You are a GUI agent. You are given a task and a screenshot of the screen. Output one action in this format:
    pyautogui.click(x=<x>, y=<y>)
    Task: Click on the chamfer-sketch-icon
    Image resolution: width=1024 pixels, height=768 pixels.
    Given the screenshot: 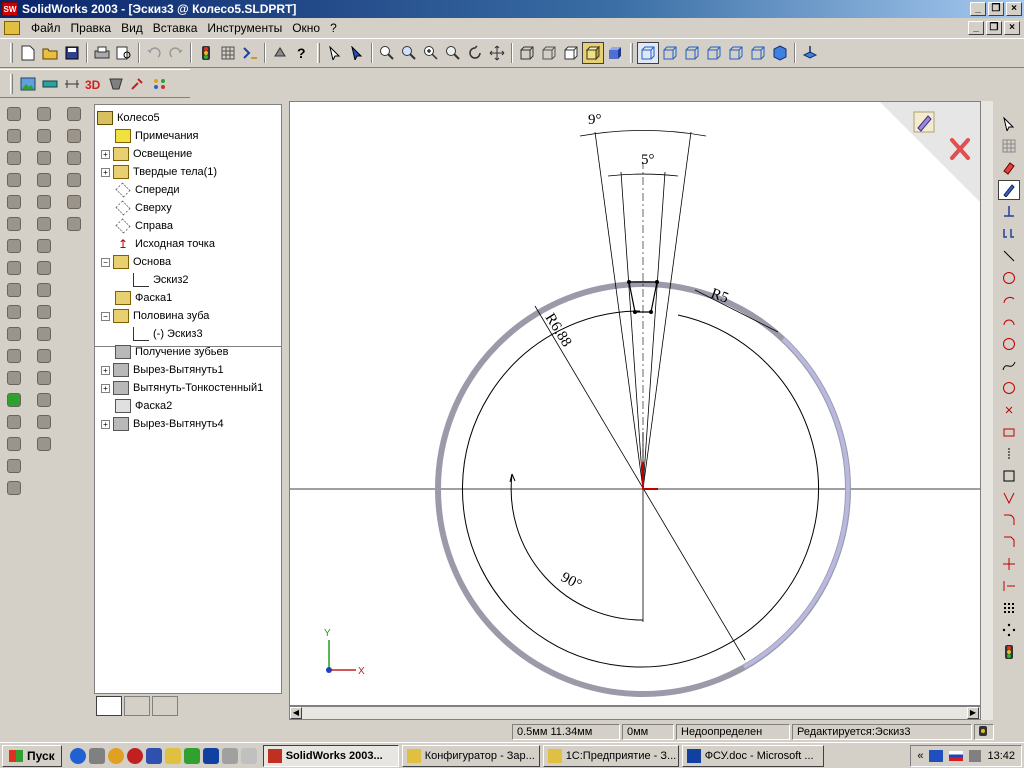 What is the action you would take?
    pyautogui.click(x=1009, y=542)
    